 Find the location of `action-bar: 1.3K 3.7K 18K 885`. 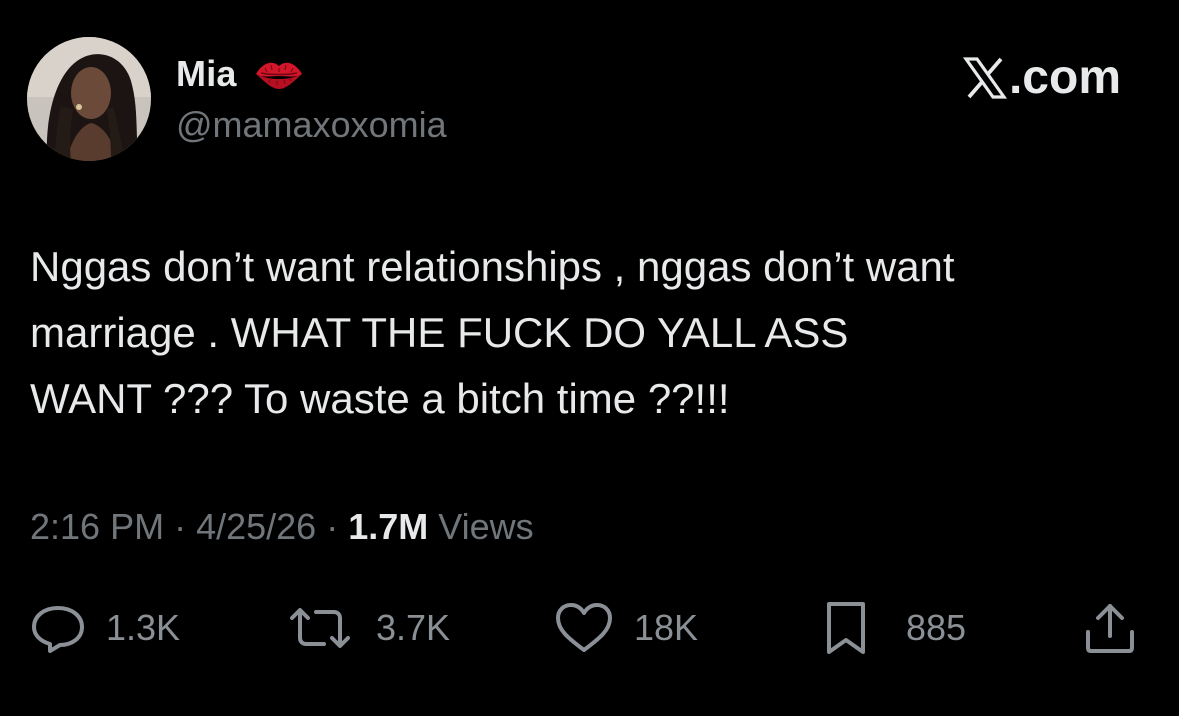

action-bar: 1.3K 3.7K 18K 885 is located at coordinates (589, 628).